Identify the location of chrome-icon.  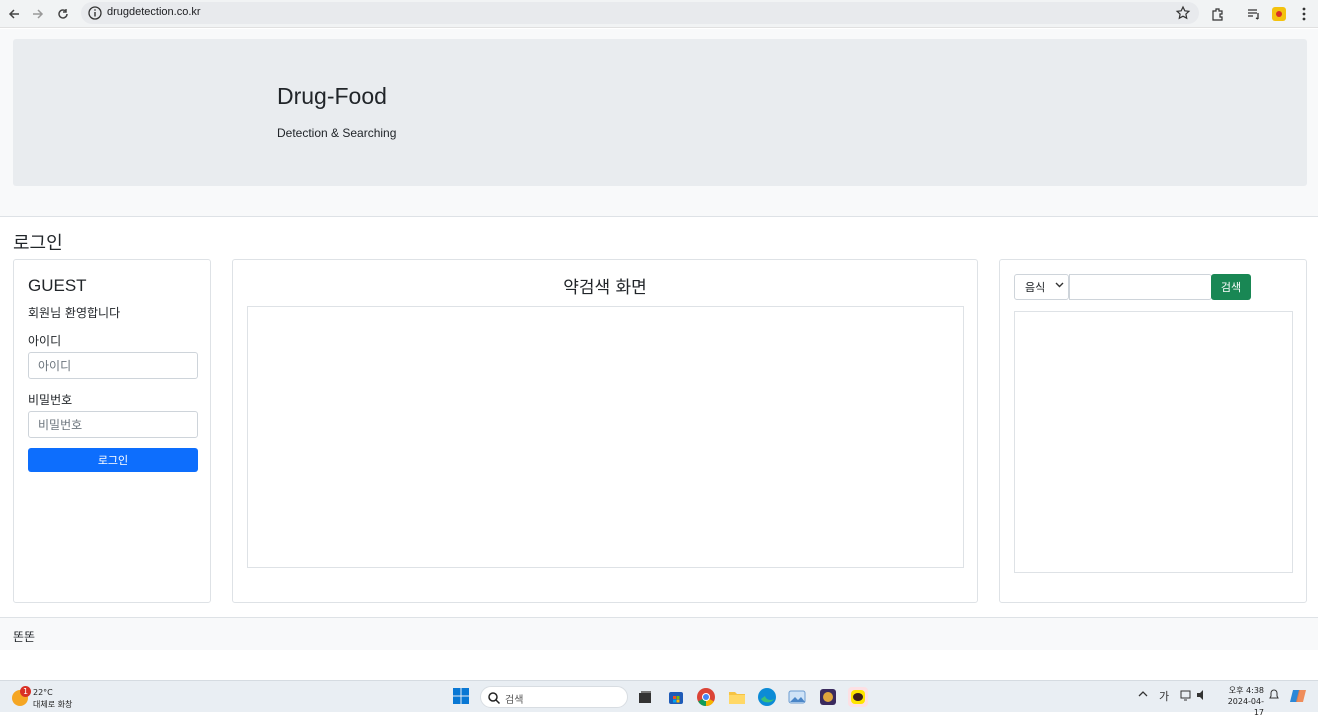
(706, 697).